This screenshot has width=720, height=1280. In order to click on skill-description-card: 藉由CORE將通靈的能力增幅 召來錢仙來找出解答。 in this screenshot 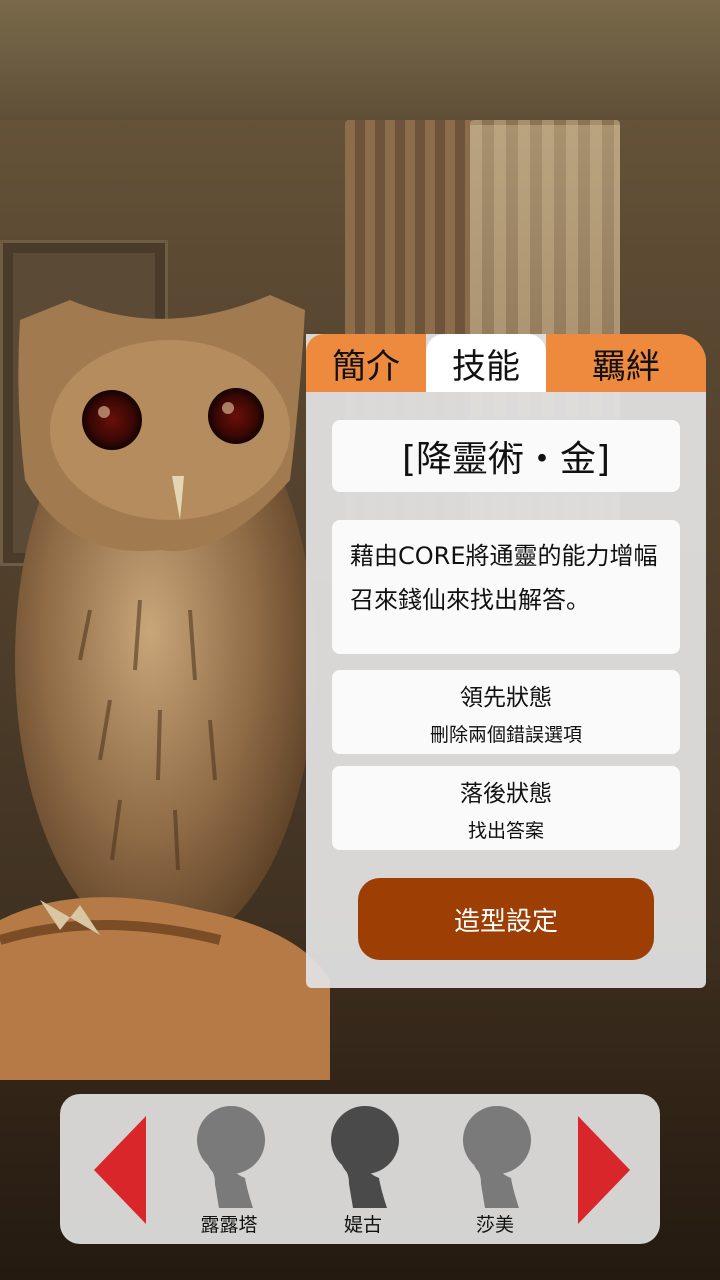, I will do `click(506, 587)`.